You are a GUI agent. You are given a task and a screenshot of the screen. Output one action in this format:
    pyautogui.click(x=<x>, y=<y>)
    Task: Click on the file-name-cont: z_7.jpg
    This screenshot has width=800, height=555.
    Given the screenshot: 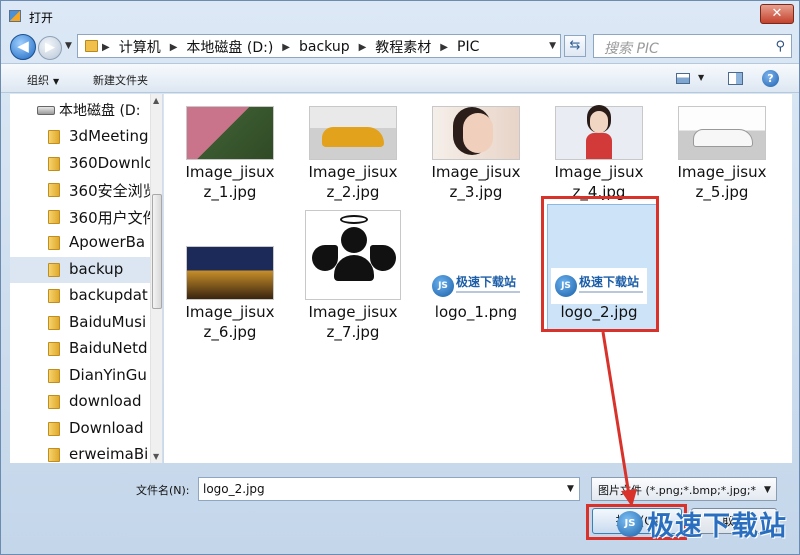 What is the action you would take?
    pyautogui.click(x=353, y=332)
    